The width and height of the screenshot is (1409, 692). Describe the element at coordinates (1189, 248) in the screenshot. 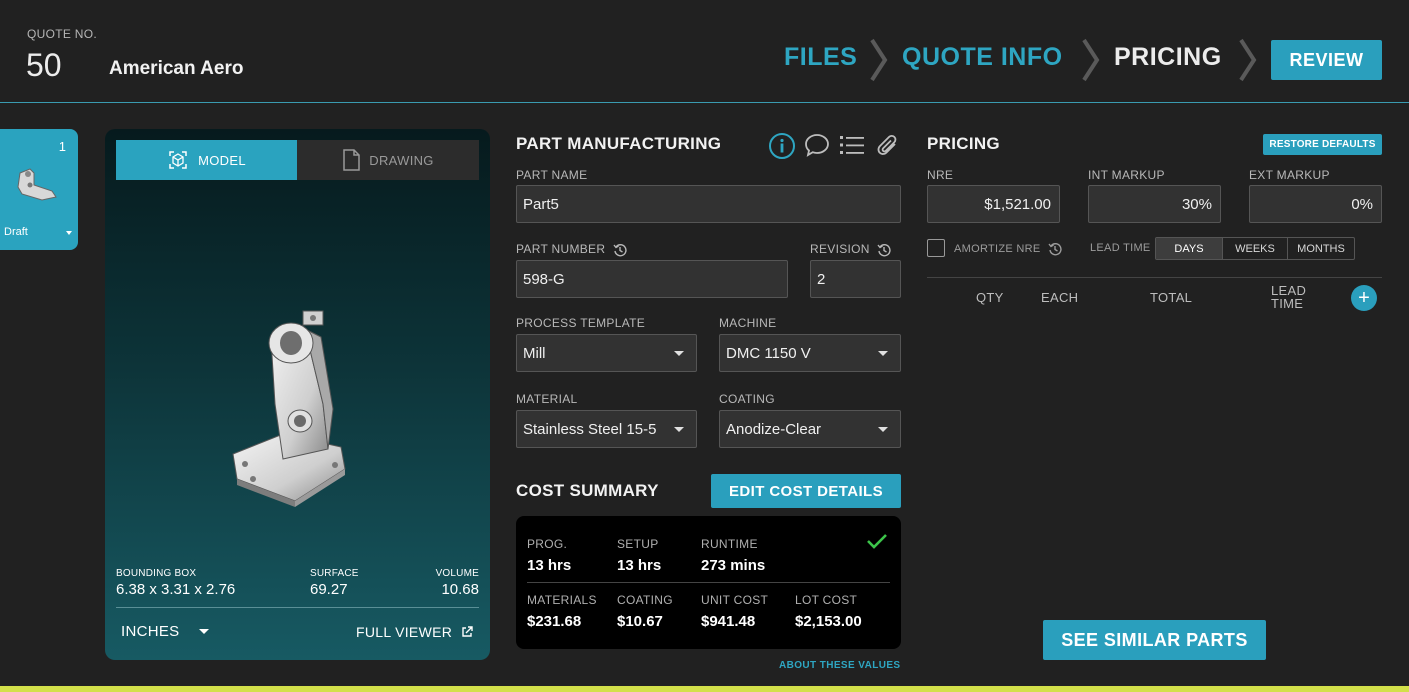

I see `lead-unit-days: DAYS` at that location.